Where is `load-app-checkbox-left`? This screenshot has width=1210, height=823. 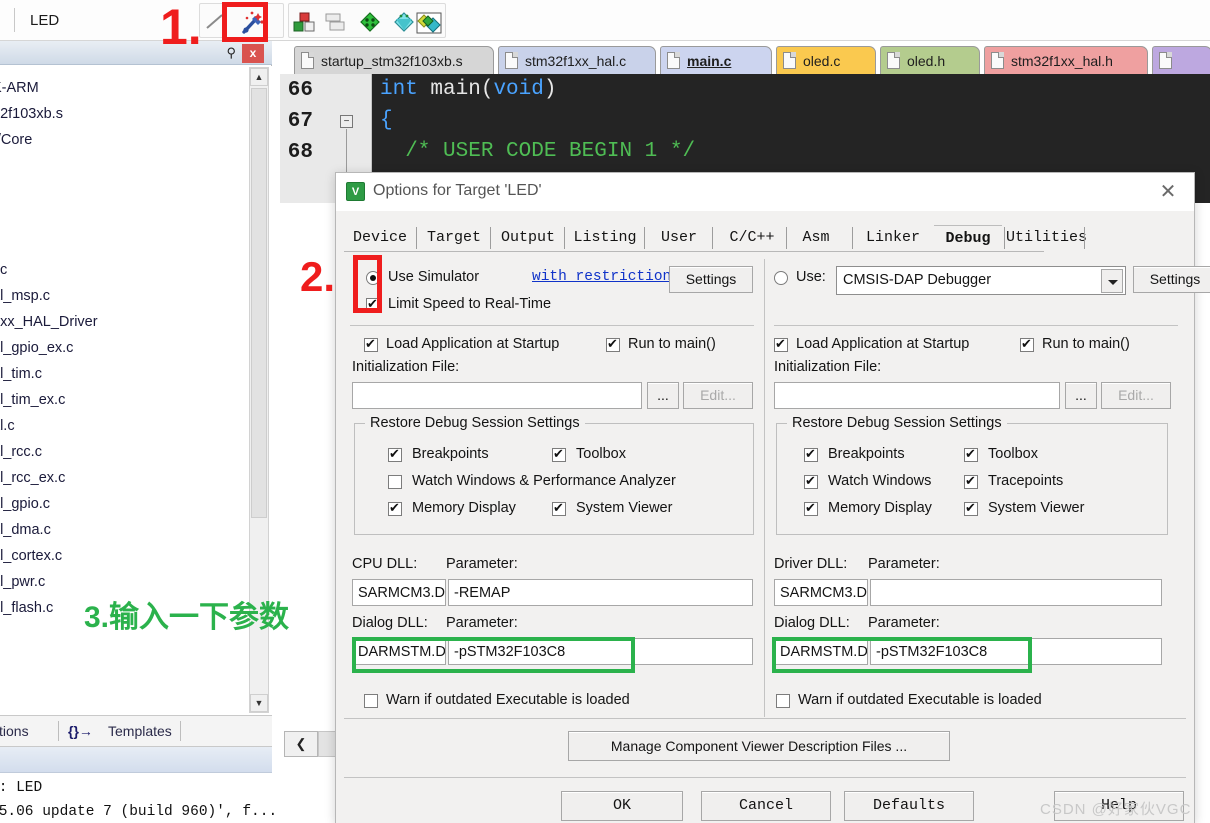 load-app-checkbox-left is located at coordinates (371, 344).